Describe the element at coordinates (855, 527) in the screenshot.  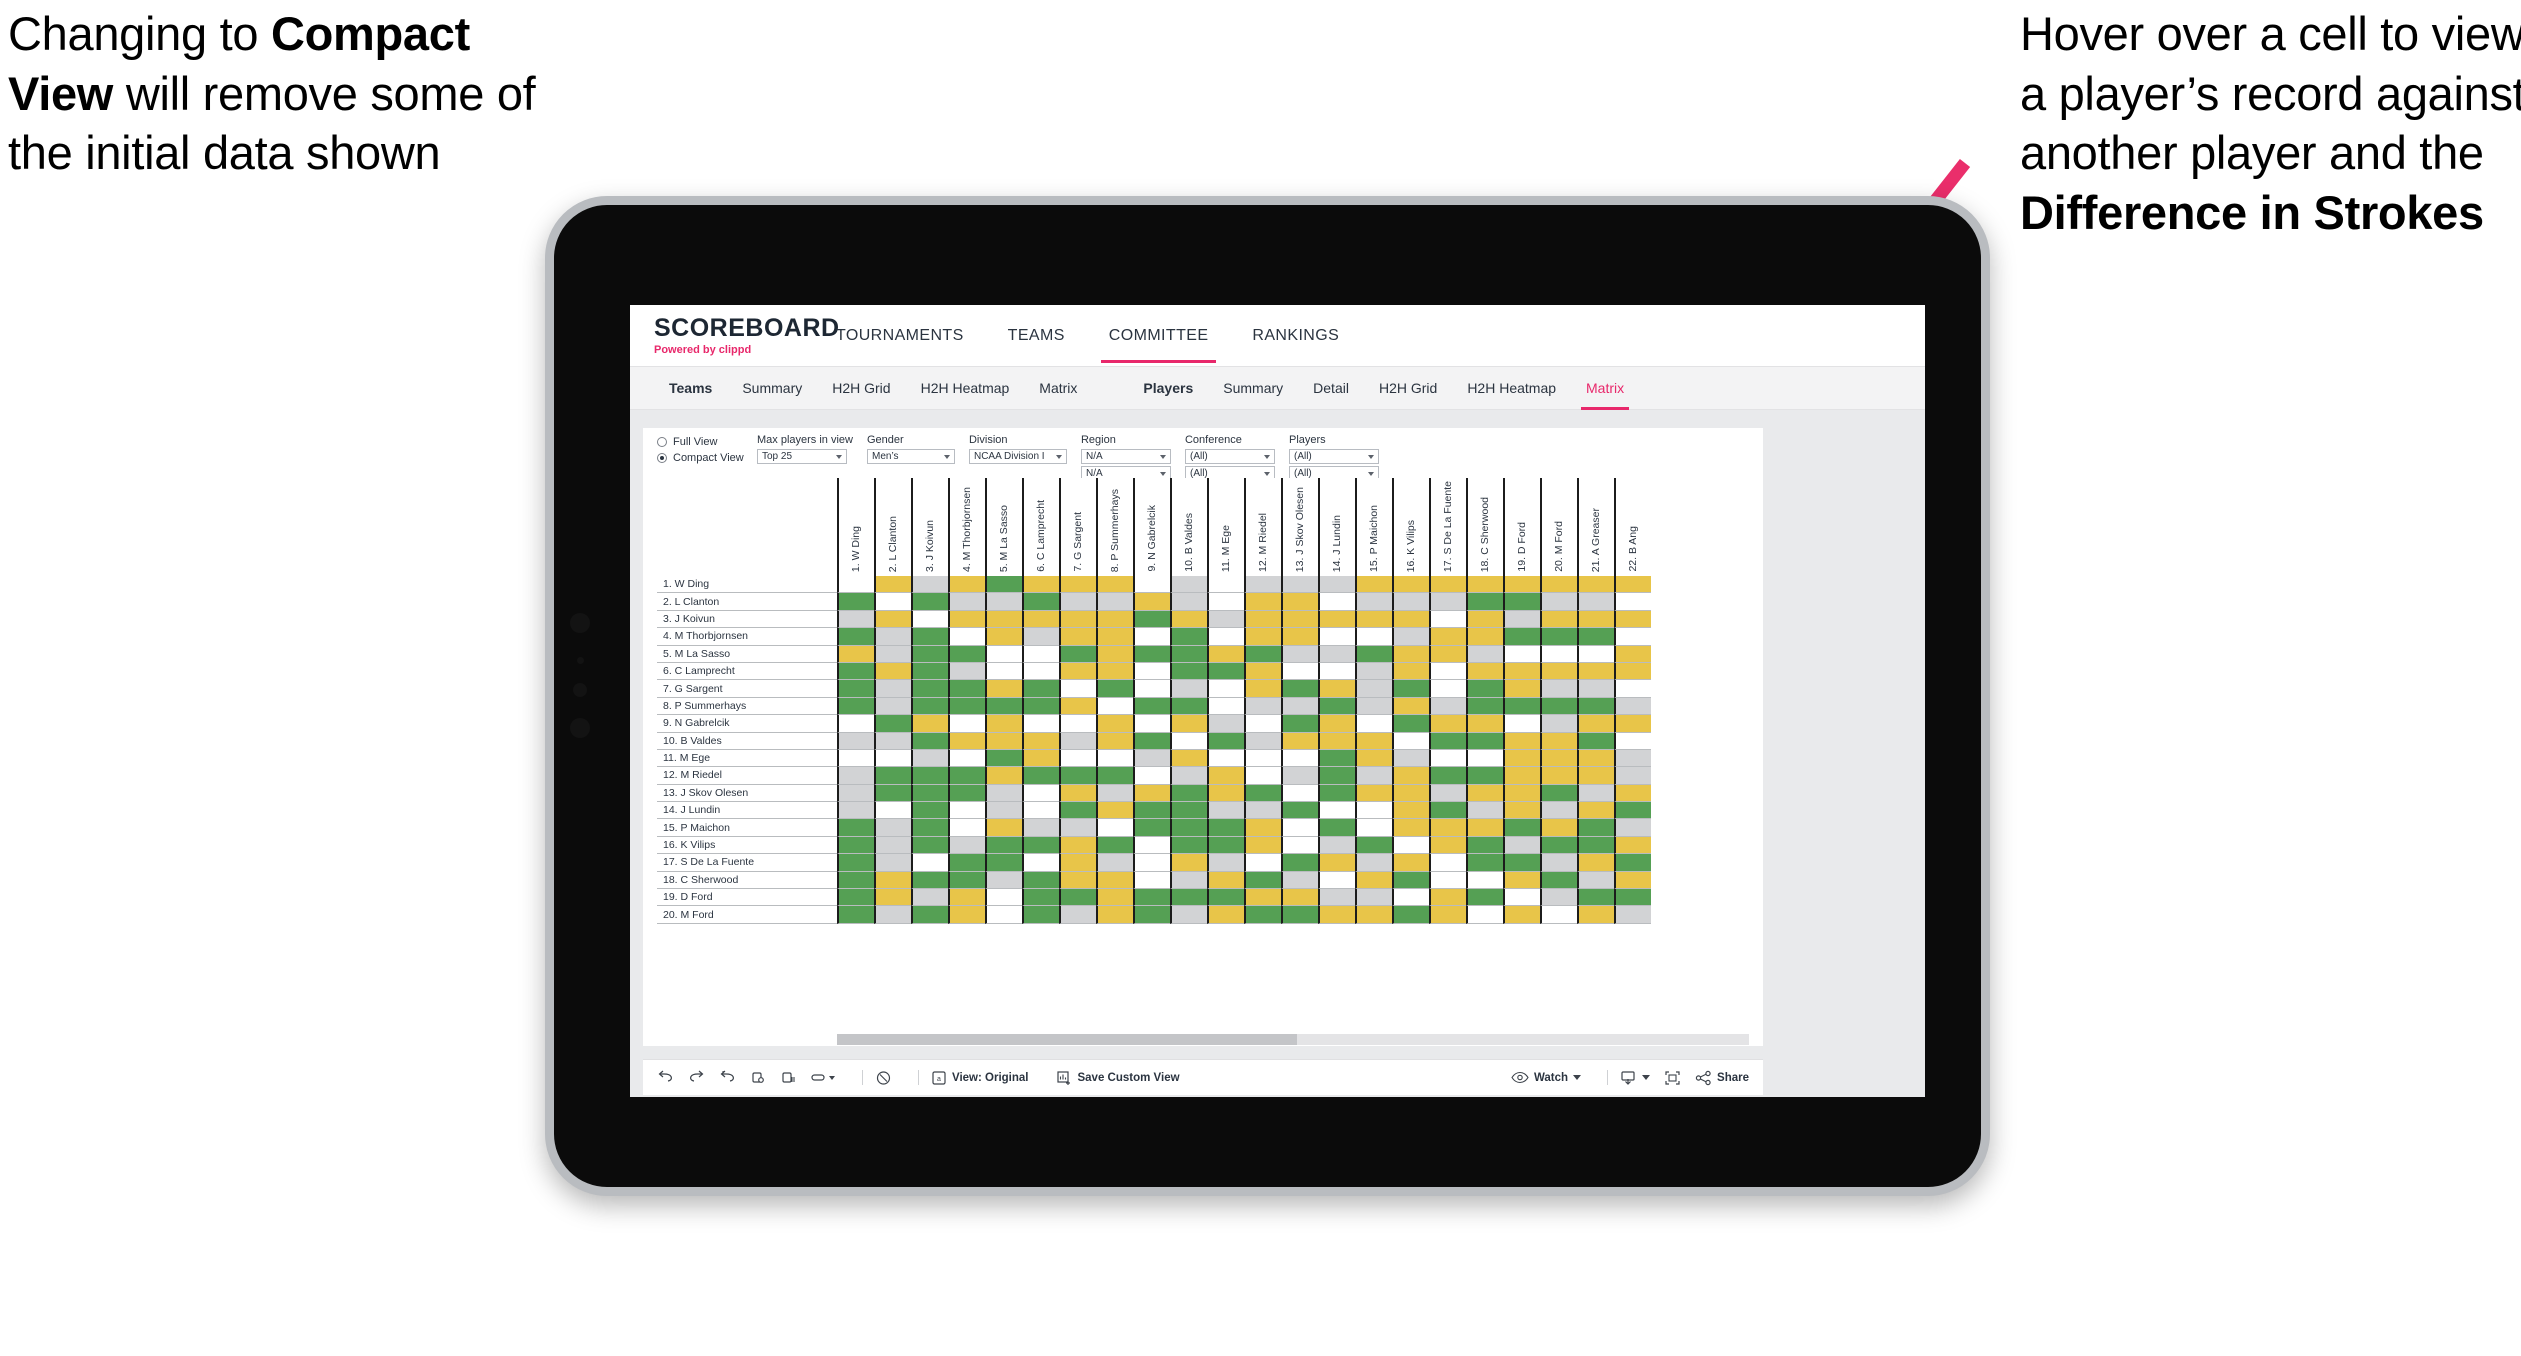
I see `matrix-col-header: 1. W Ding` at that location.